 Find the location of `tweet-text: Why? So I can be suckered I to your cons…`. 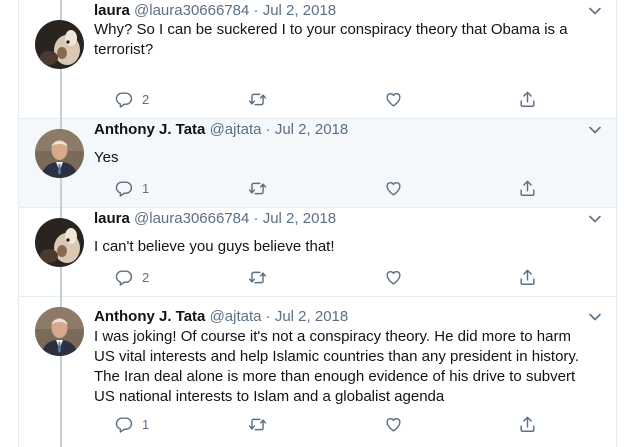

tweet-text: Why? So I can be suckered I to your cons… is located at coordinates (346, 40).